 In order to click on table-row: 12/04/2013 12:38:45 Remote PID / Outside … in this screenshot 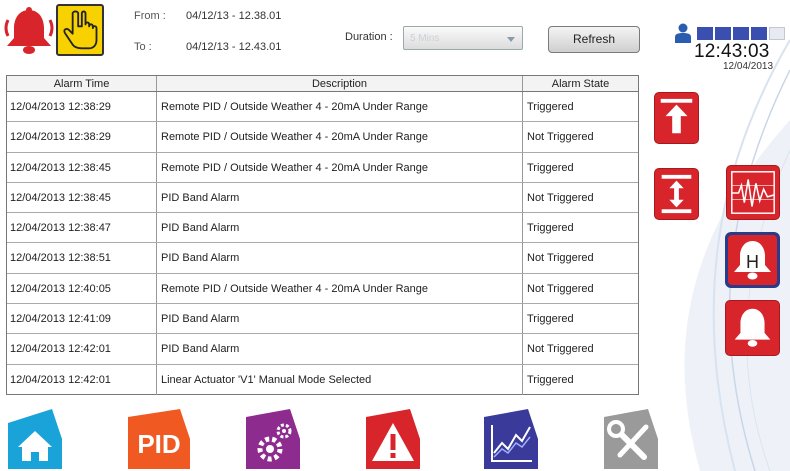, I will do `click(322, 167)`.